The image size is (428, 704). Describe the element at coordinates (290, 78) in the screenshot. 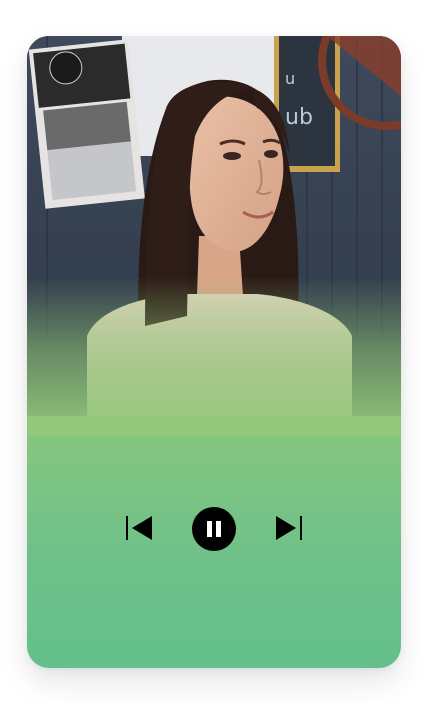

I see `svg-text: u` at that location.